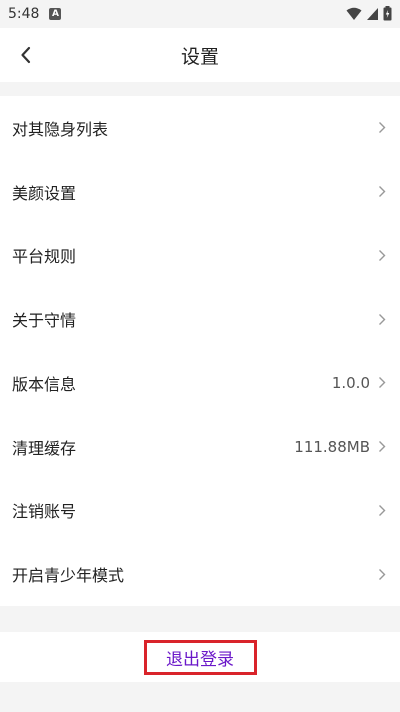 This screenshot has width=400, height=712. Describe the element at coordinates (200, 319) in the screenshot. I see `settings-item-about: 关于守情` at that location.